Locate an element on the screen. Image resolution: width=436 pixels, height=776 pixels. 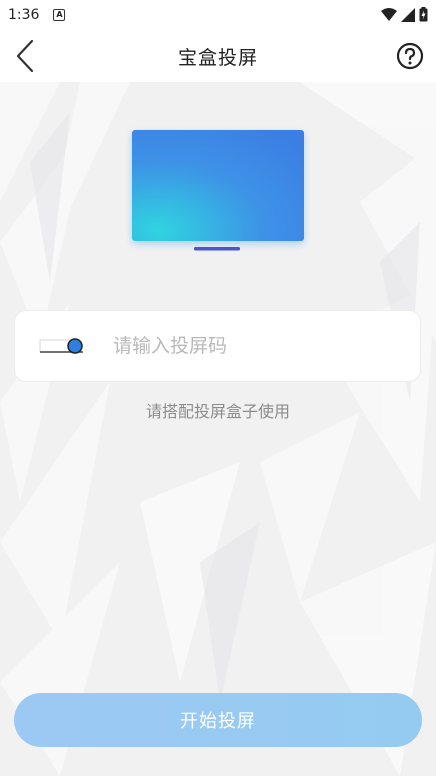
help-button is located at coordinates (410, 56).